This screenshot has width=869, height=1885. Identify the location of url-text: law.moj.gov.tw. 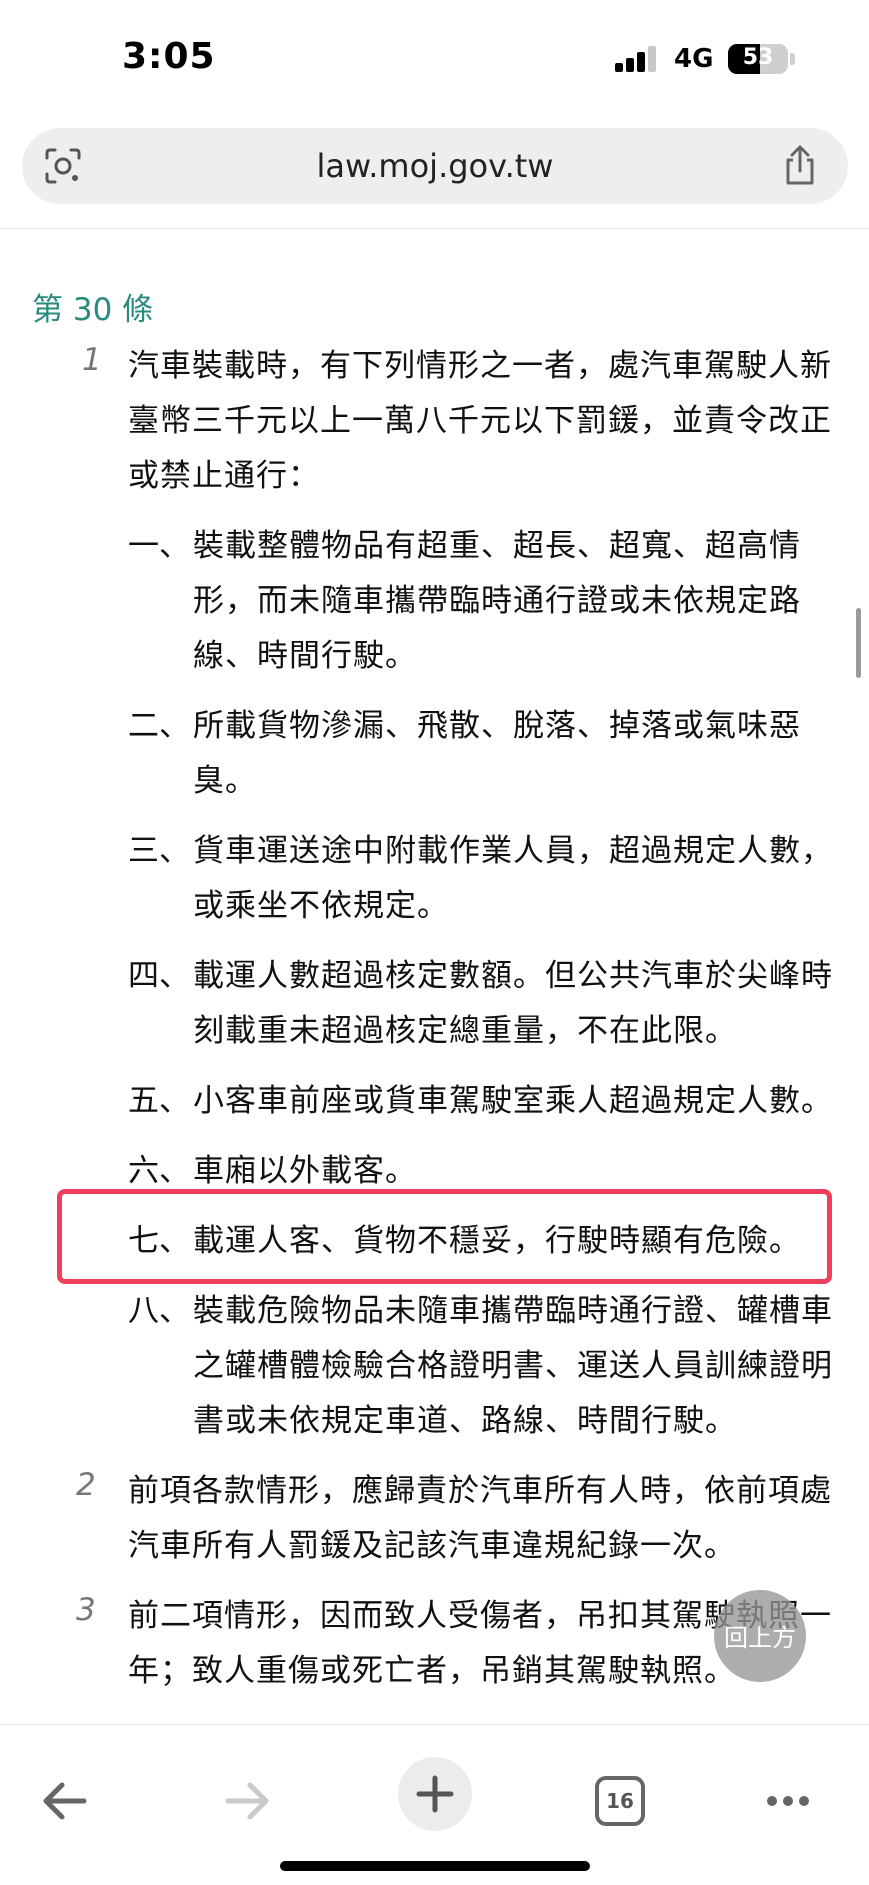
(435, 166).